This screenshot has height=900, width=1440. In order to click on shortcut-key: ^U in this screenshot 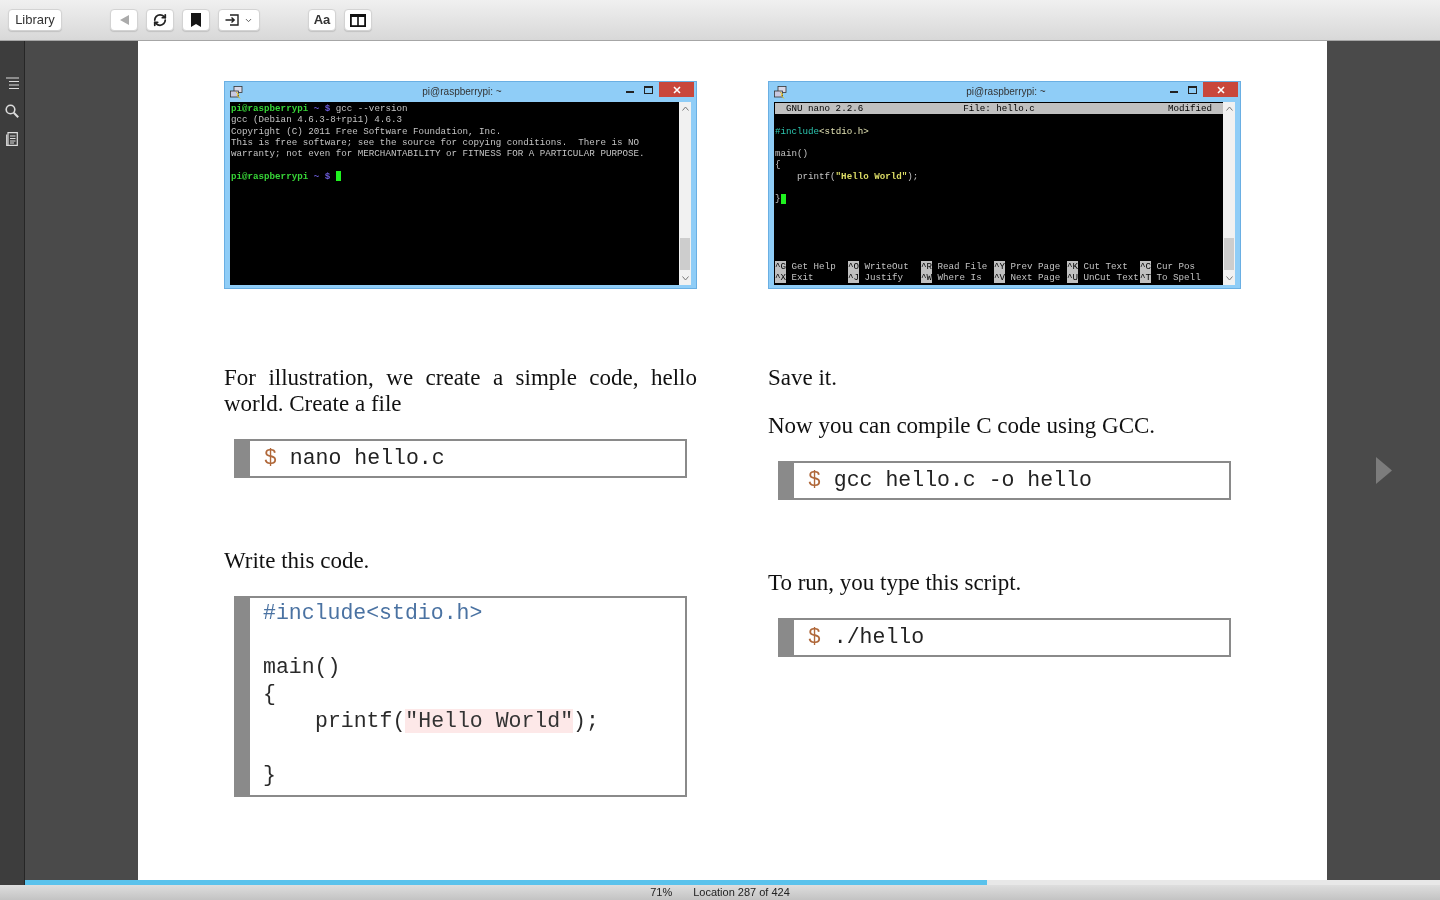, I will do `click(1073, 277)`.